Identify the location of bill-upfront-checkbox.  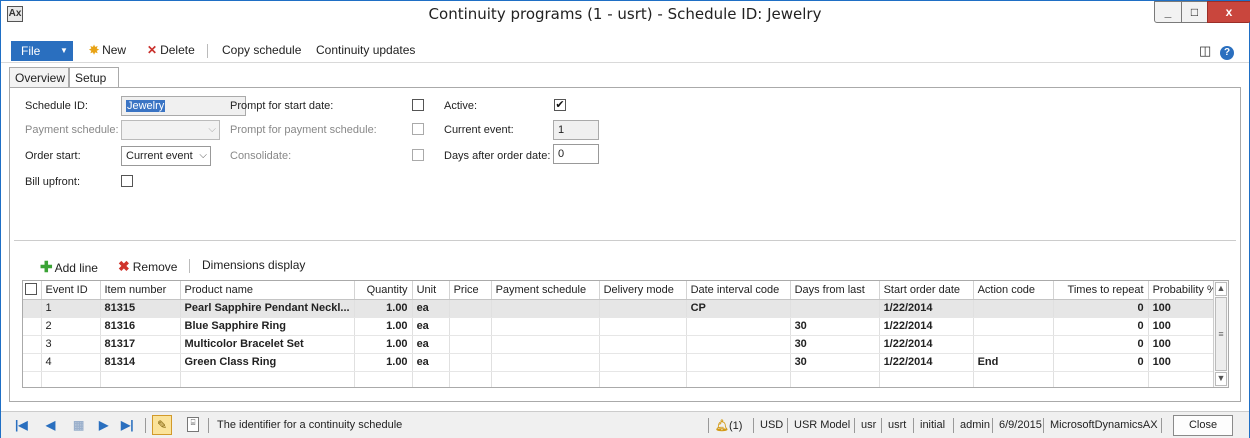
(127, 181).